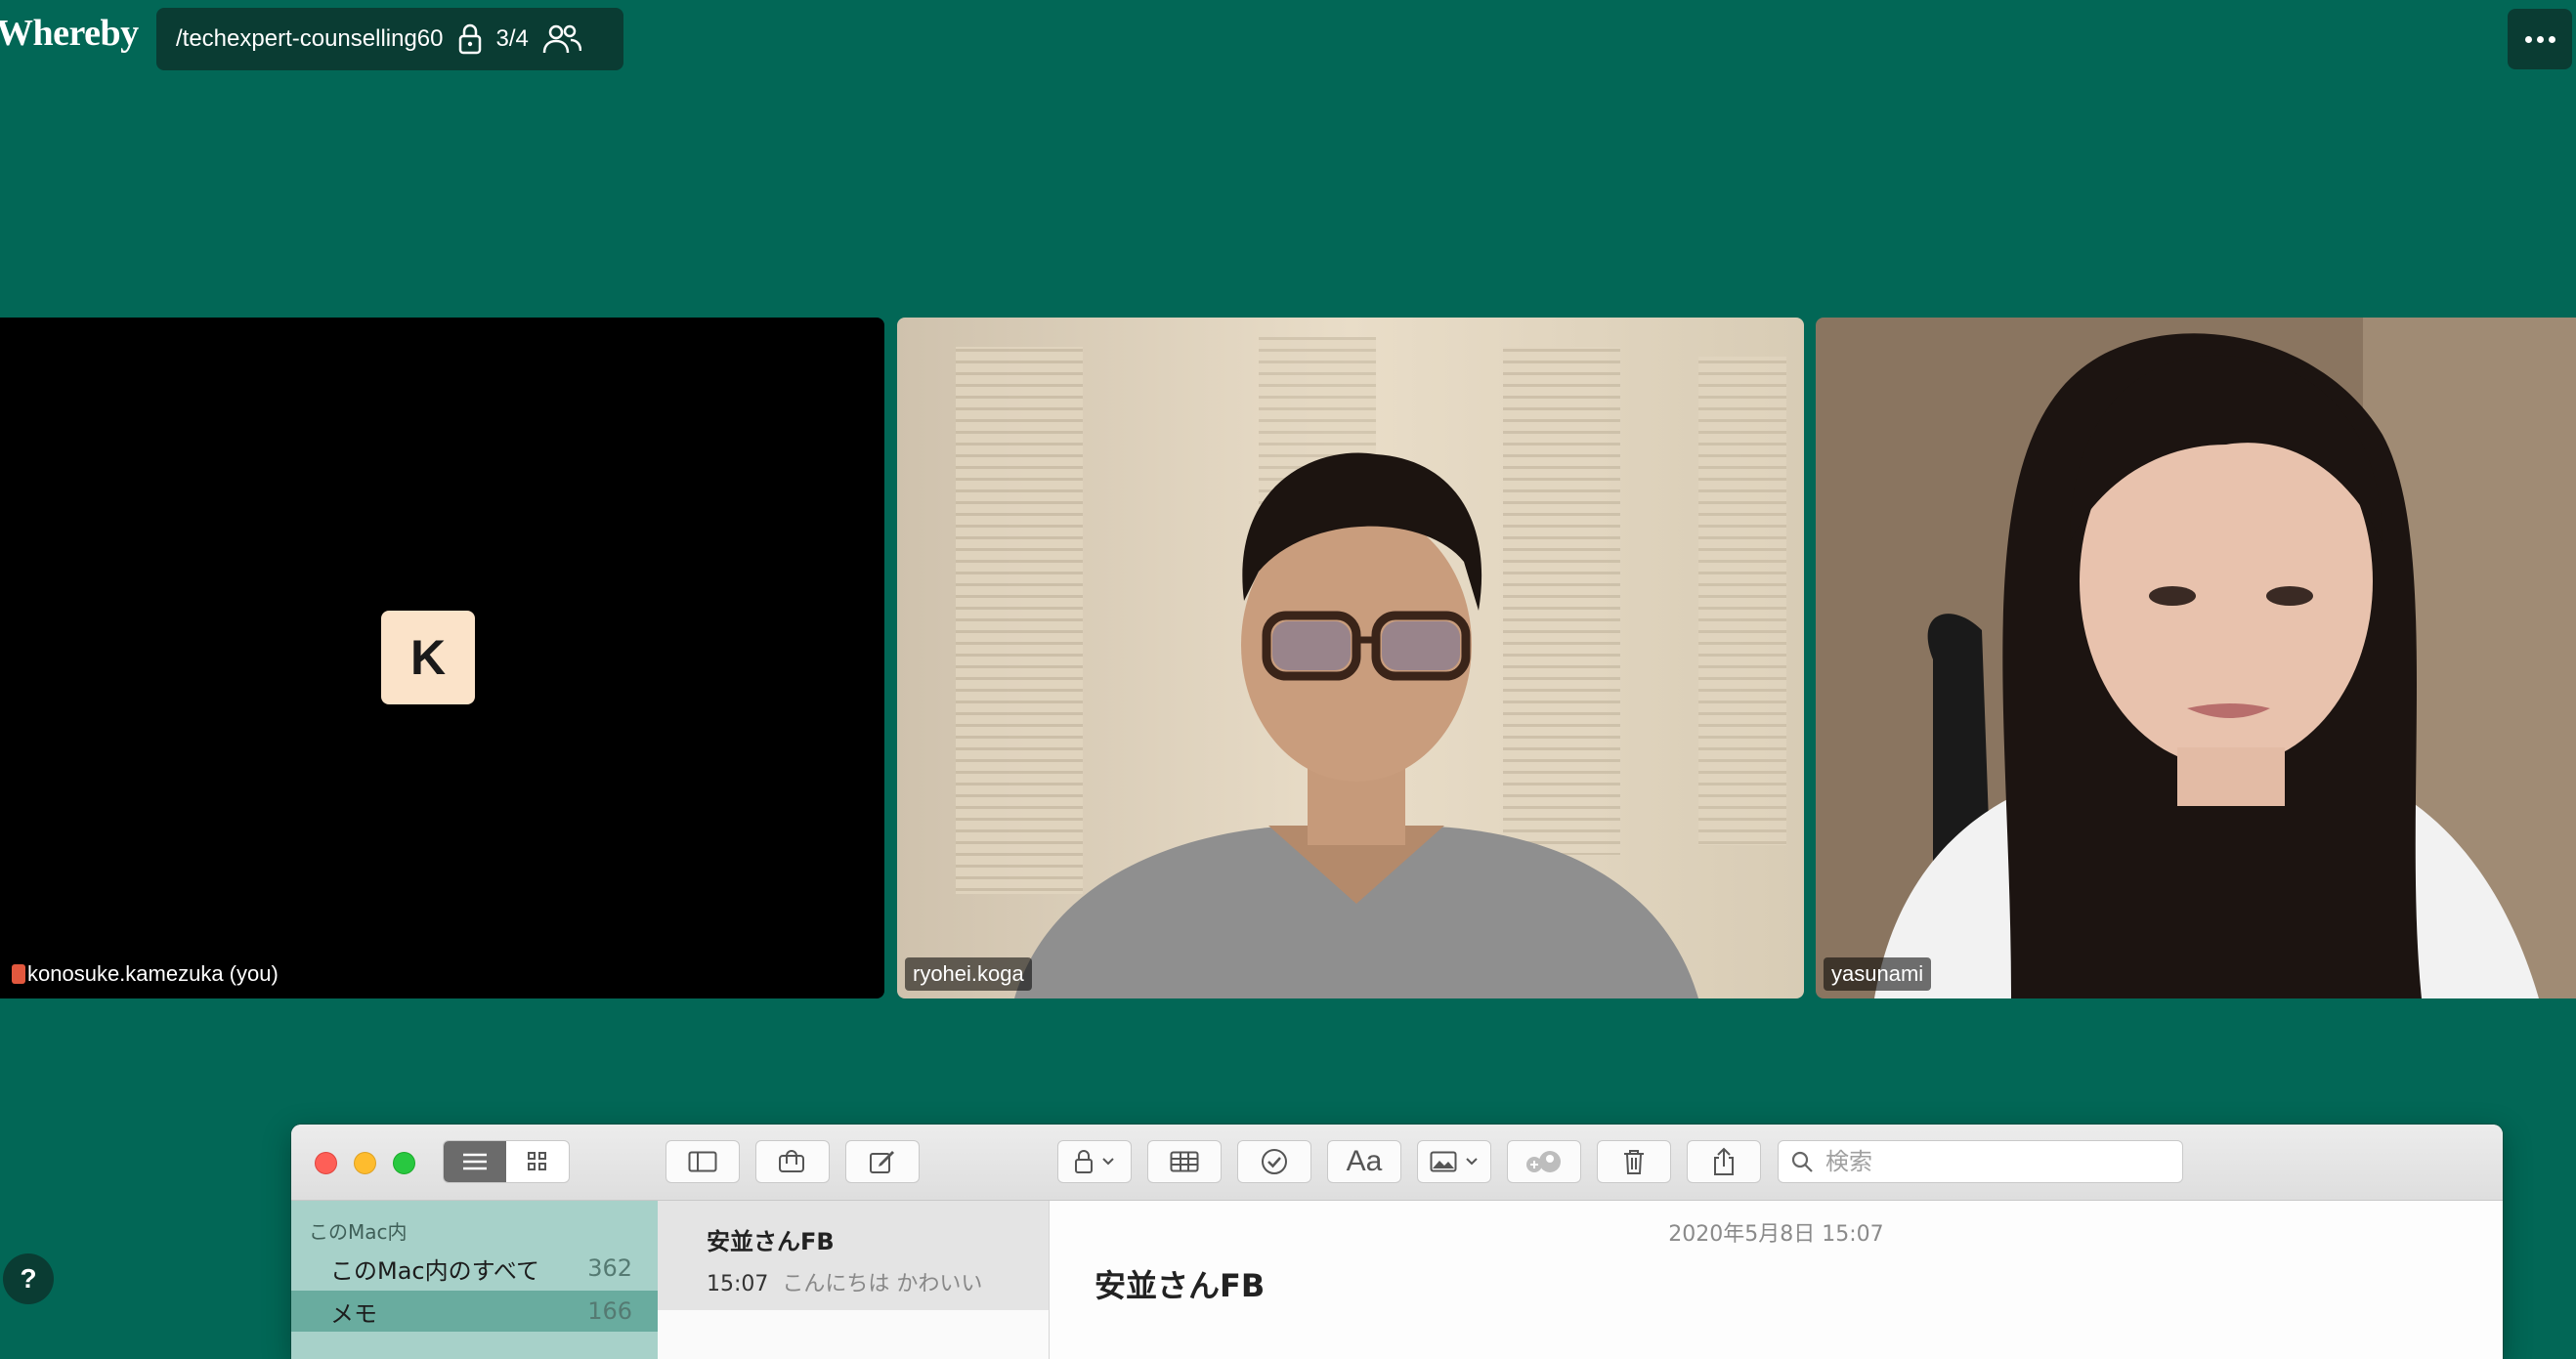 The width and height of the screenshot is (2576, 1359). I want to click on table-button, so click(1184, 1161).